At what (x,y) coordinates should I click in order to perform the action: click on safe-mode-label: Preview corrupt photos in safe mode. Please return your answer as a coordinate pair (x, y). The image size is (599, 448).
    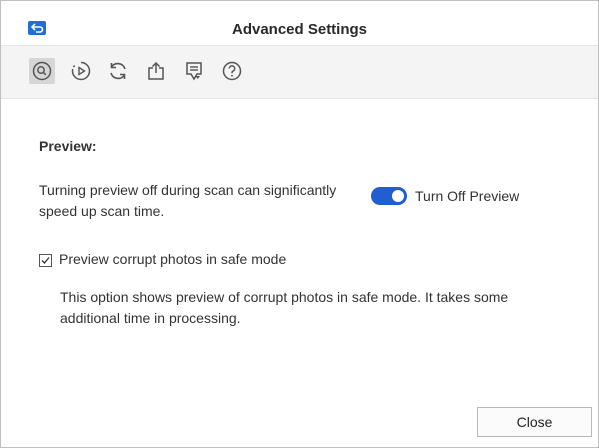
    Looking at the image, I should click on (172, 259).